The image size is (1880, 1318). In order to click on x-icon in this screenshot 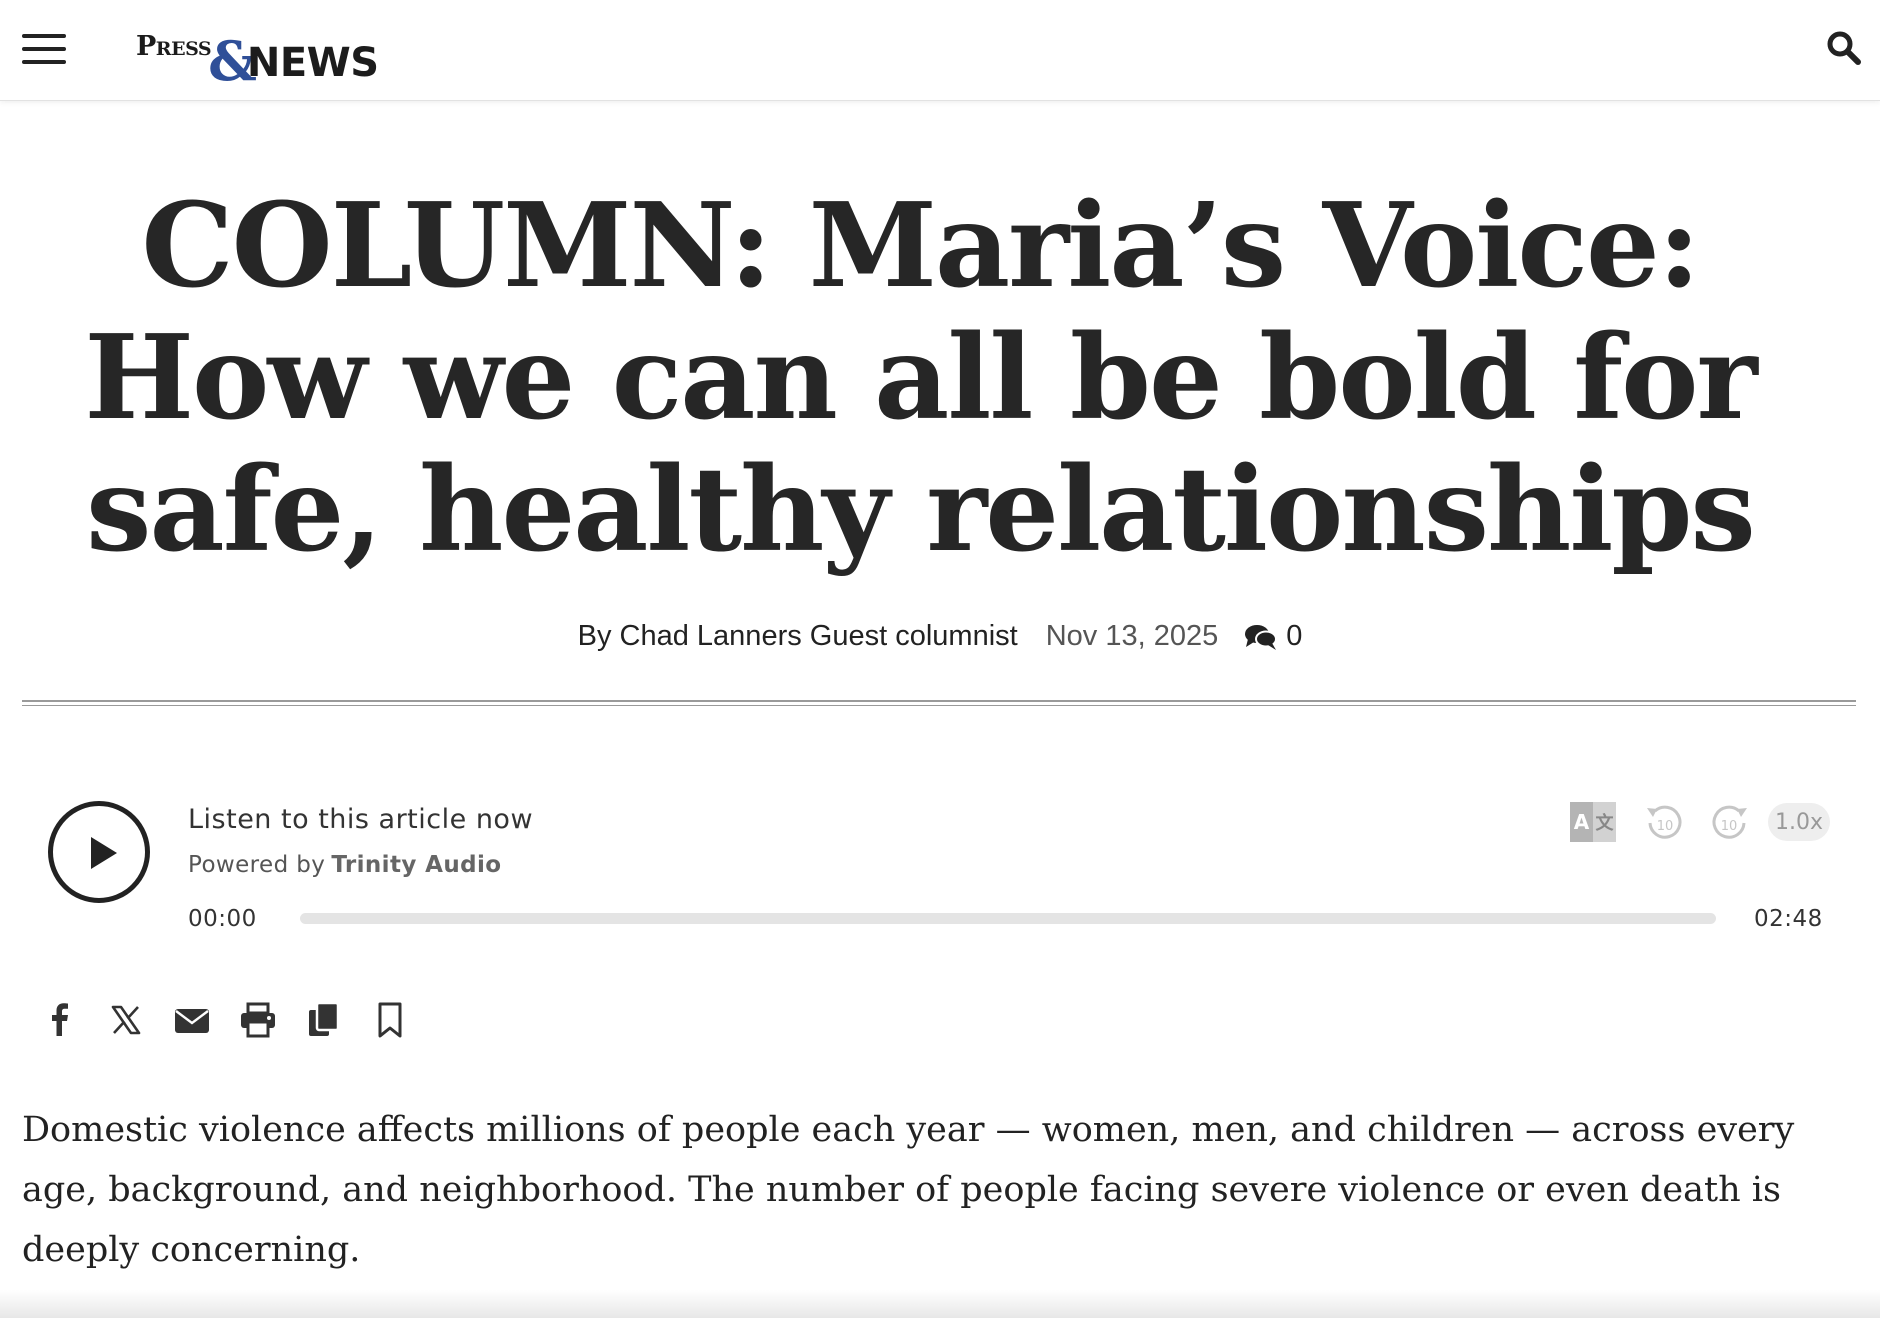, I will do `click(126, 1020)`.